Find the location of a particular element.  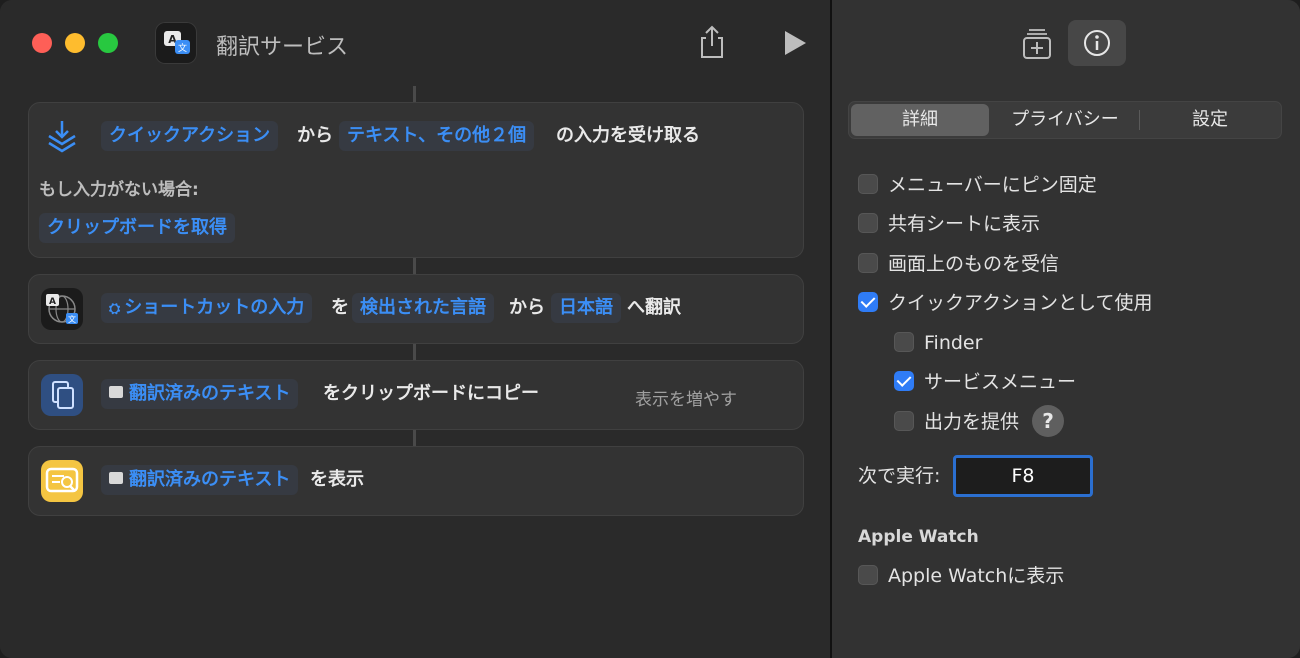

fallback-token: クリップボードを取得 is located at coordinates (137, 228).